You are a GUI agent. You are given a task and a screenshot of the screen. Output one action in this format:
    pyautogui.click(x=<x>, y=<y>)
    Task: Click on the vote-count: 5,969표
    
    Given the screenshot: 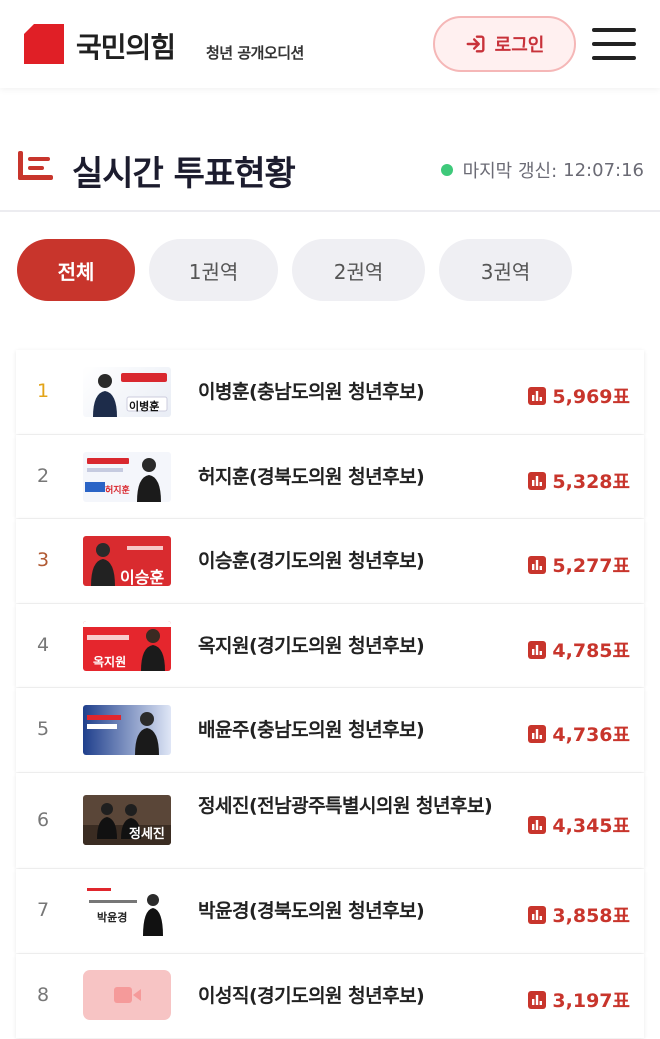 What is the action you would take?
    pyautogui.click(x=579, y=395)
    